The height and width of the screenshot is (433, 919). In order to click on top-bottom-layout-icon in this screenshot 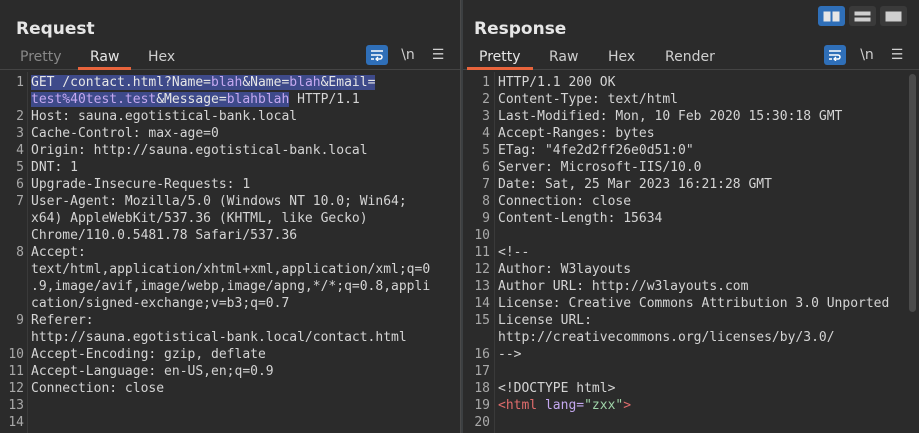, I will do `click(862, 16)`.